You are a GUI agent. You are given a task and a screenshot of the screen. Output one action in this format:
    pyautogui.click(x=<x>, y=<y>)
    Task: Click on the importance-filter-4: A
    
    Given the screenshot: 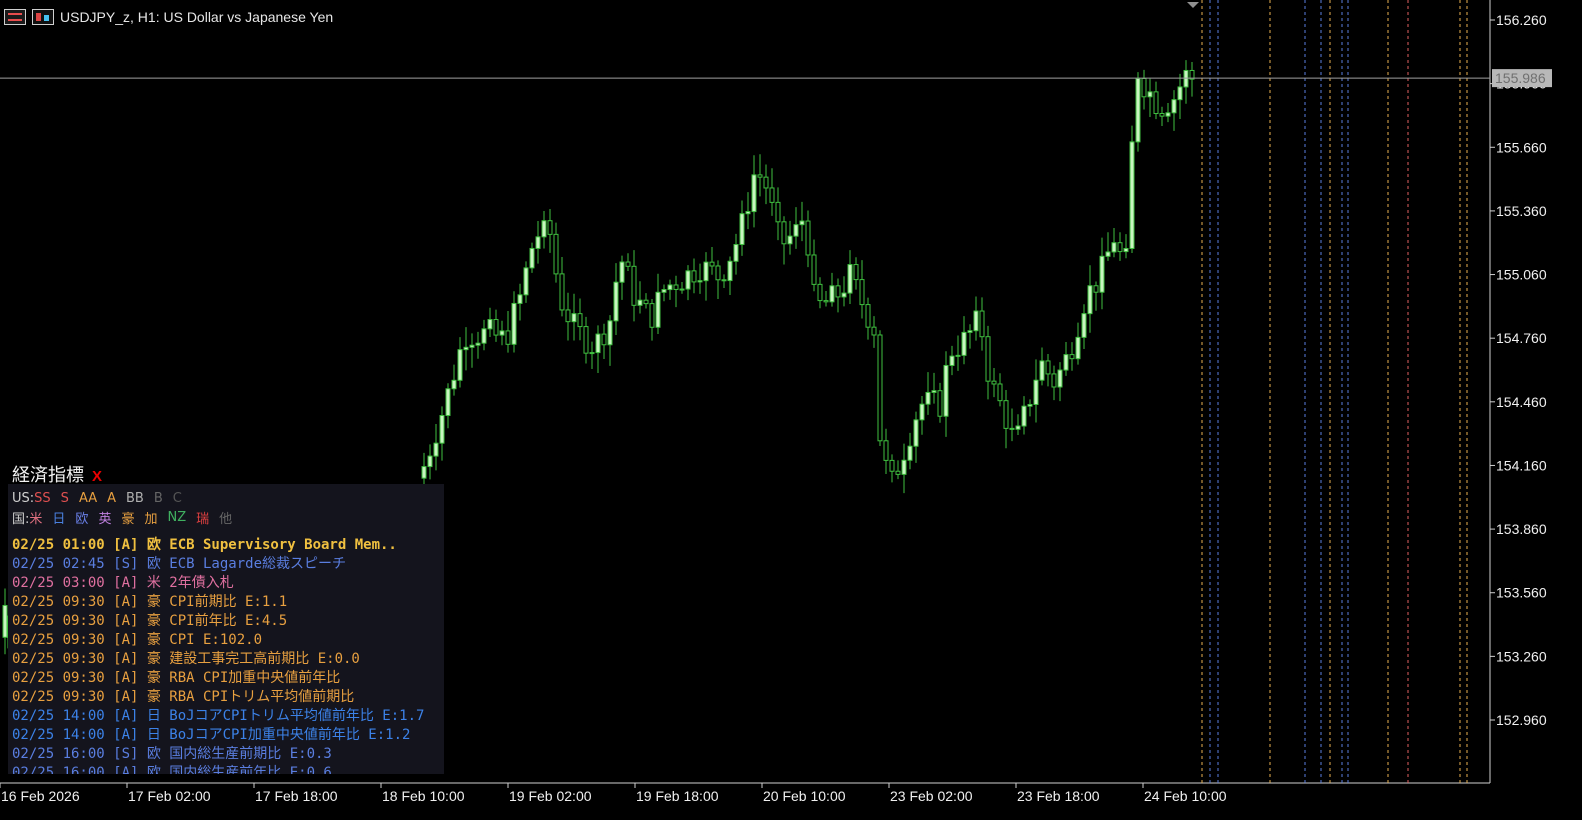 What is the action you would take?
    pyautogui.click(x=111, y=498)
    